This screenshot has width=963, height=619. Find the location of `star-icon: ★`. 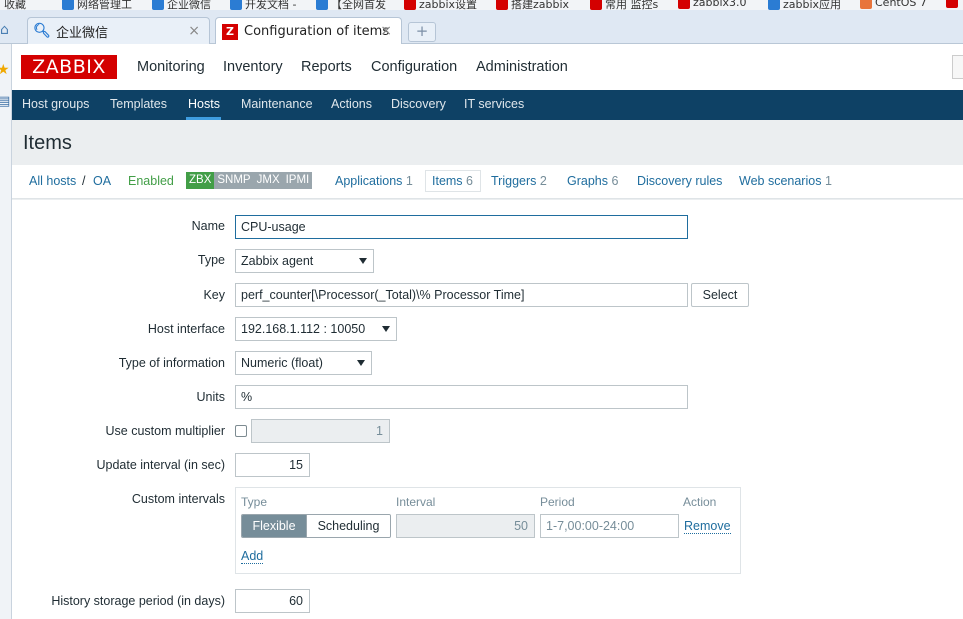

star-icon: ★ is located at coordinates (5, 70).